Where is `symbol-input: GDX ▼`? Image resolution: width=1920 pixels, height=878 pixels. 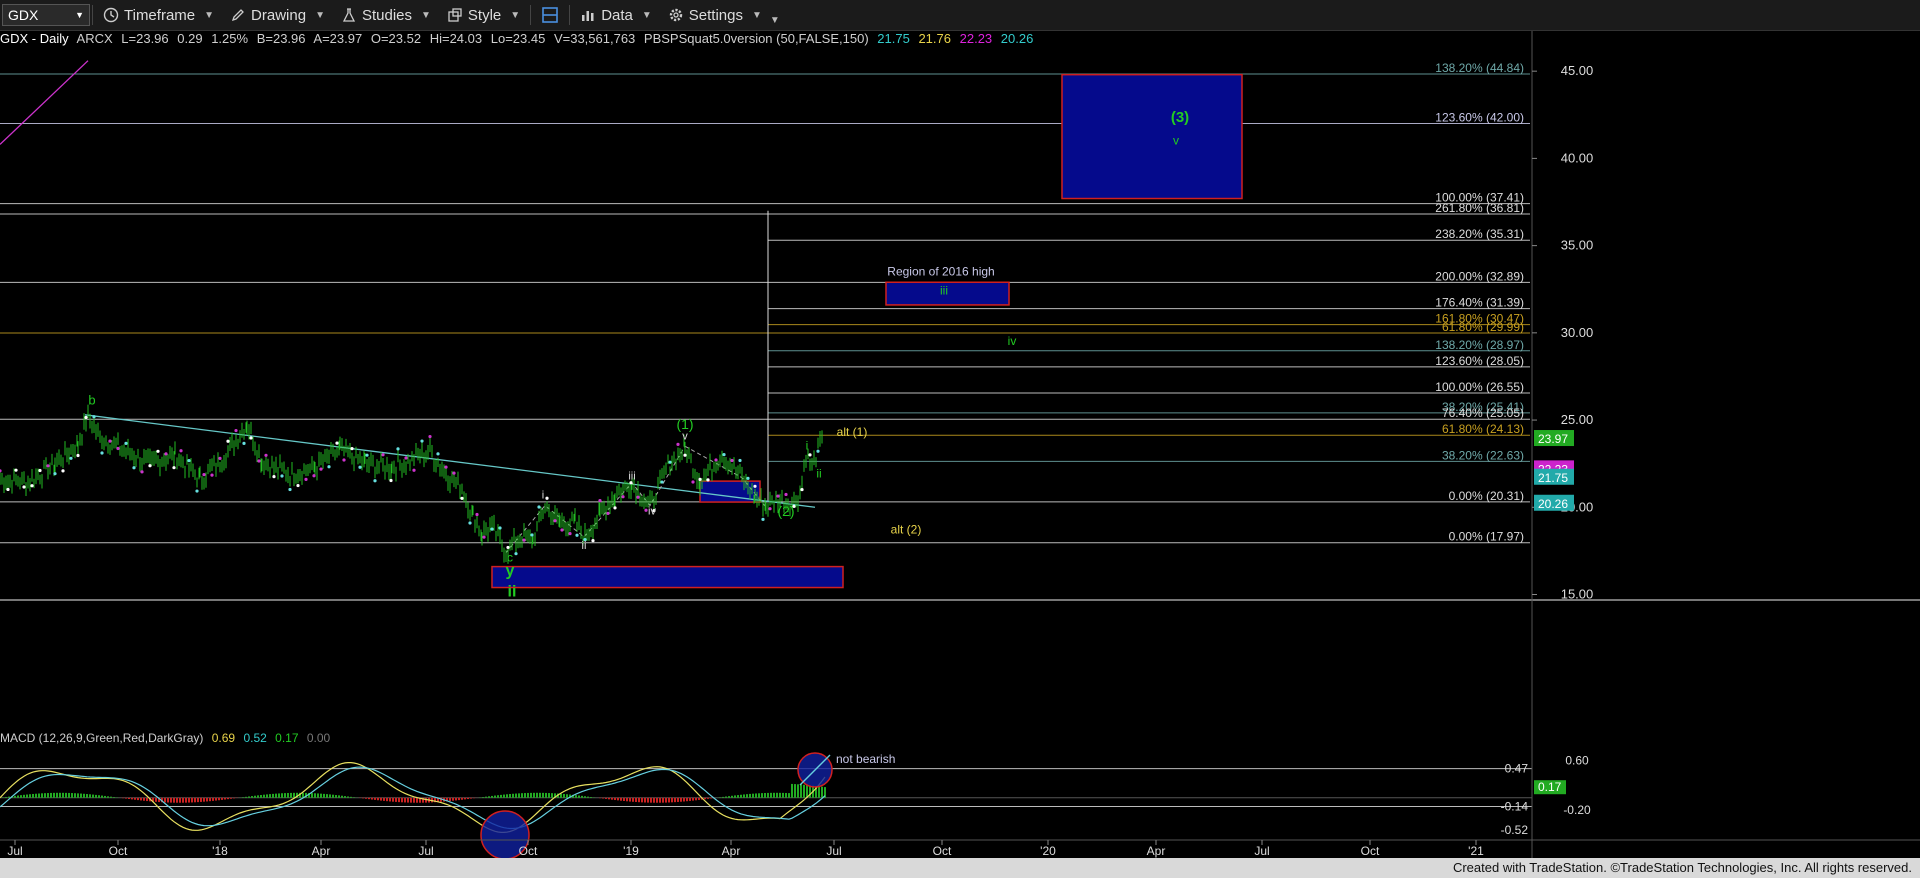 symbol-input: GDX ▼ is located at coordinates (46, 15).